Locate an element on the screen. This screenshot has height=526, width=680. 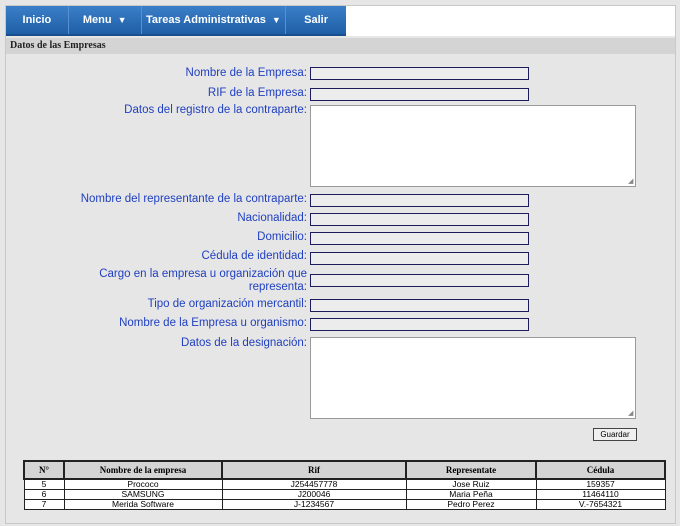
label-domicilio: Domicilio: is located at coordinates (282, 237).